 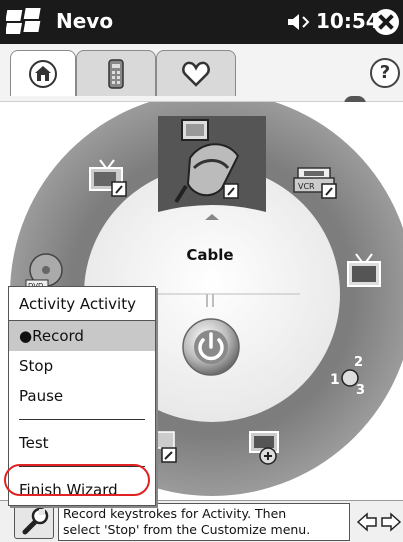 I want to click on menu-separator, so click(x=82, y=419).